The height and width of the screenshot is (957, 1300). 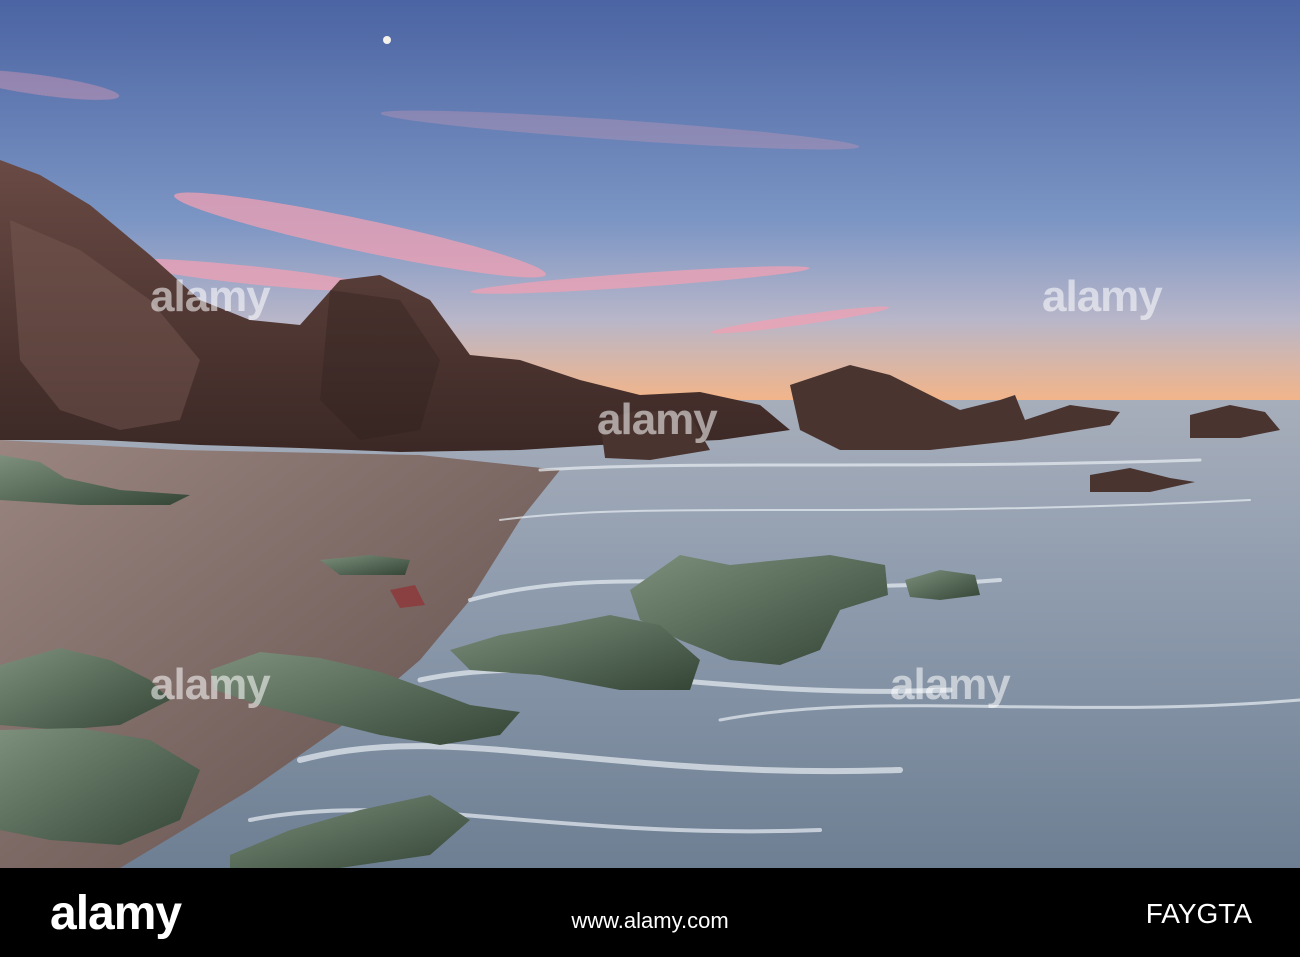 What do you see at coordinates (1198, 913) in the screenshot?
I see `image-id: FAYGTA` at bounding box center [1198, 913].